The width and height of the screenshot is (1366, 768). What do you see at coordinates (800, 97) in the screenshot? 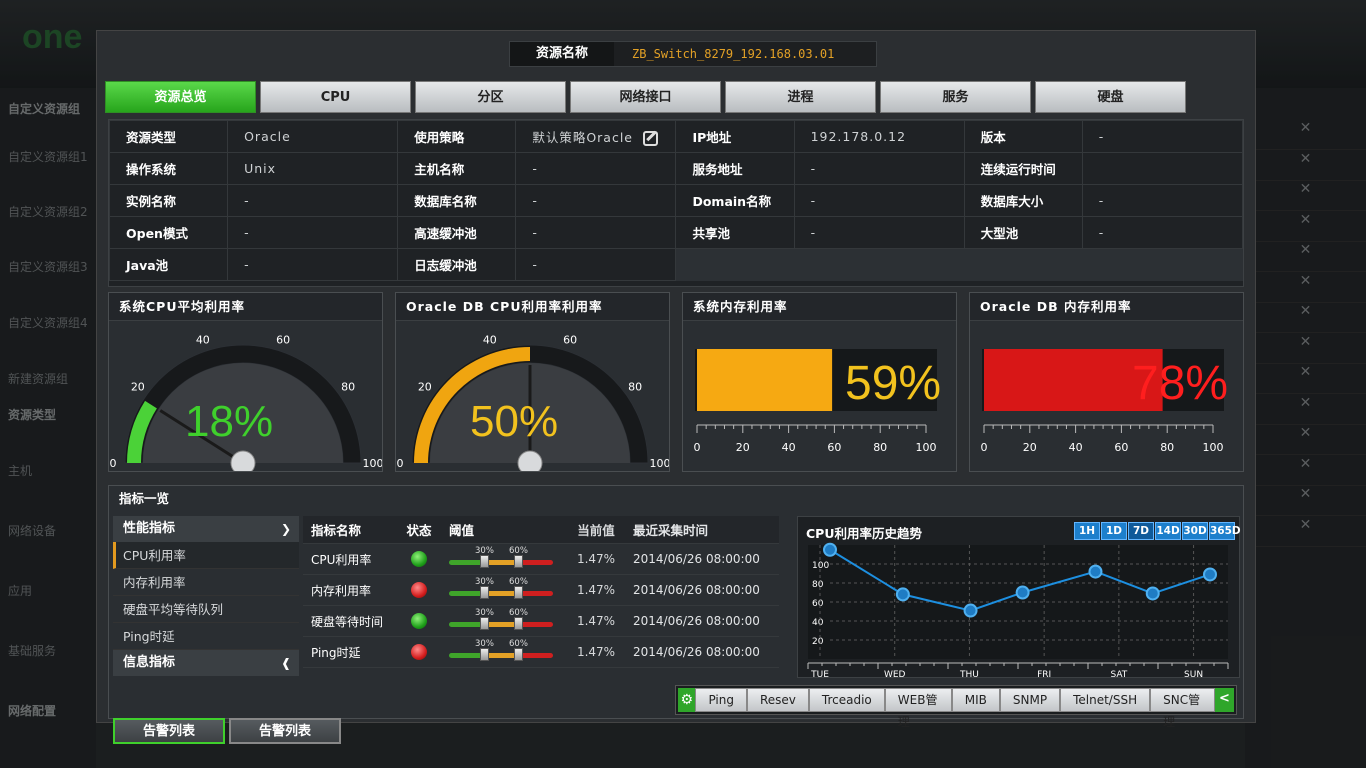
I see `tab-4: 进程` at bounding box center [800, 97].